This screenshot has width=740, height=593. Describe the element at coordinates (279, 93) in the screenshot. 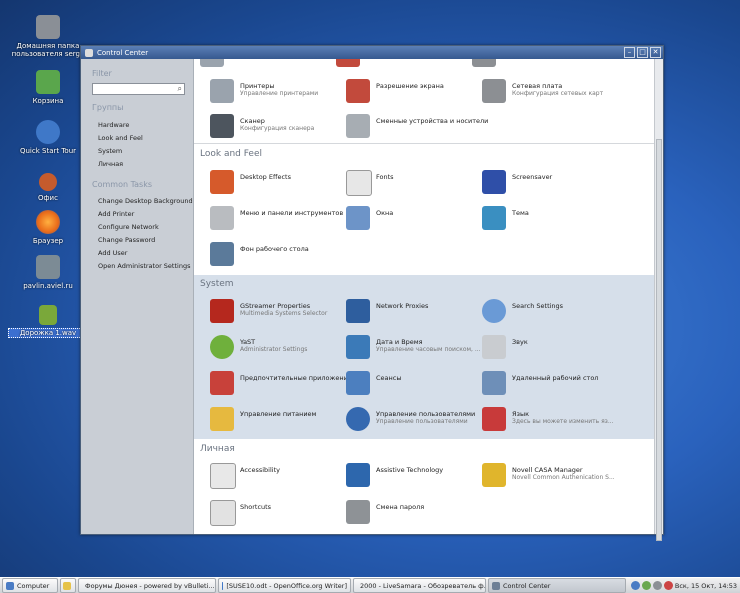

I see `module-subtitle: Управление принтерами` at that location.